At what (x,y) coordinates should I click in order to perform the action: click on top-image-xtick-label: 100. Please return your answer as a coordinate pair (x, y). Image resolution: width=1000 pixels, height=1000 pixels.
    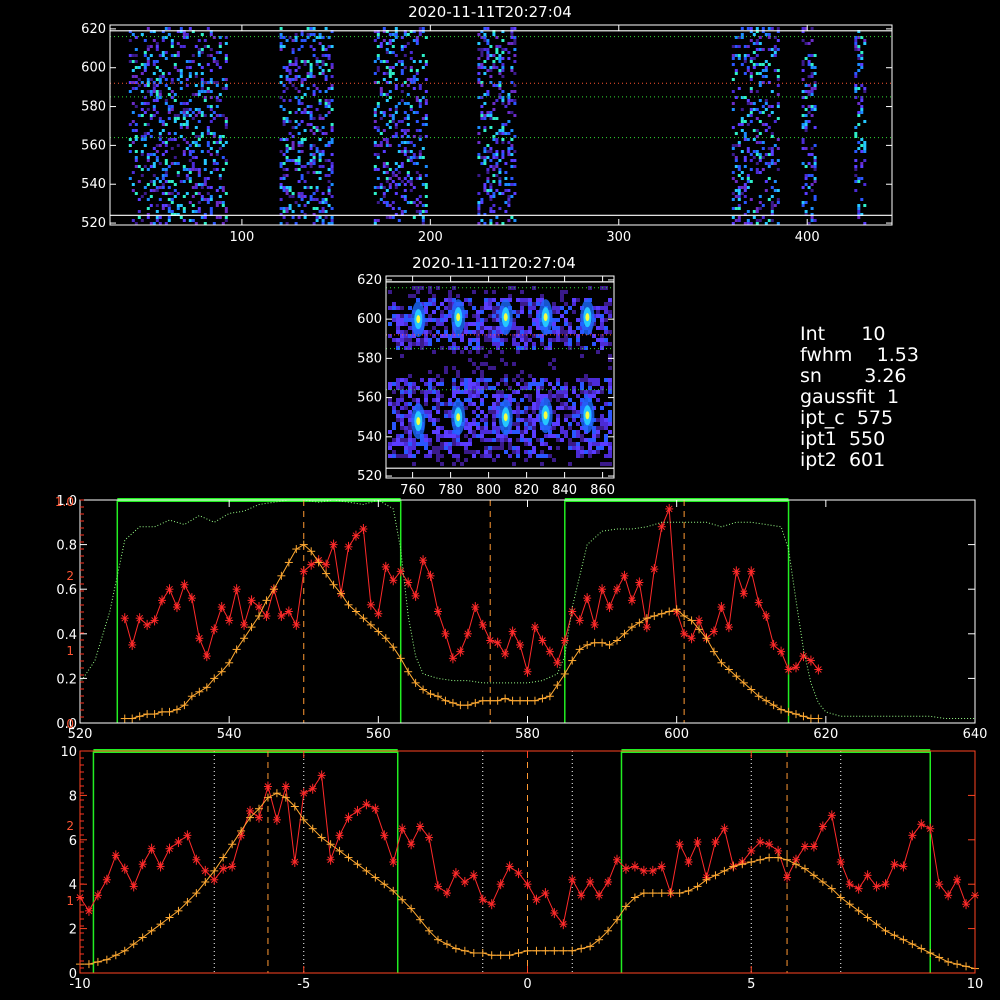
    Looking at the image, I should click on (241, 237).